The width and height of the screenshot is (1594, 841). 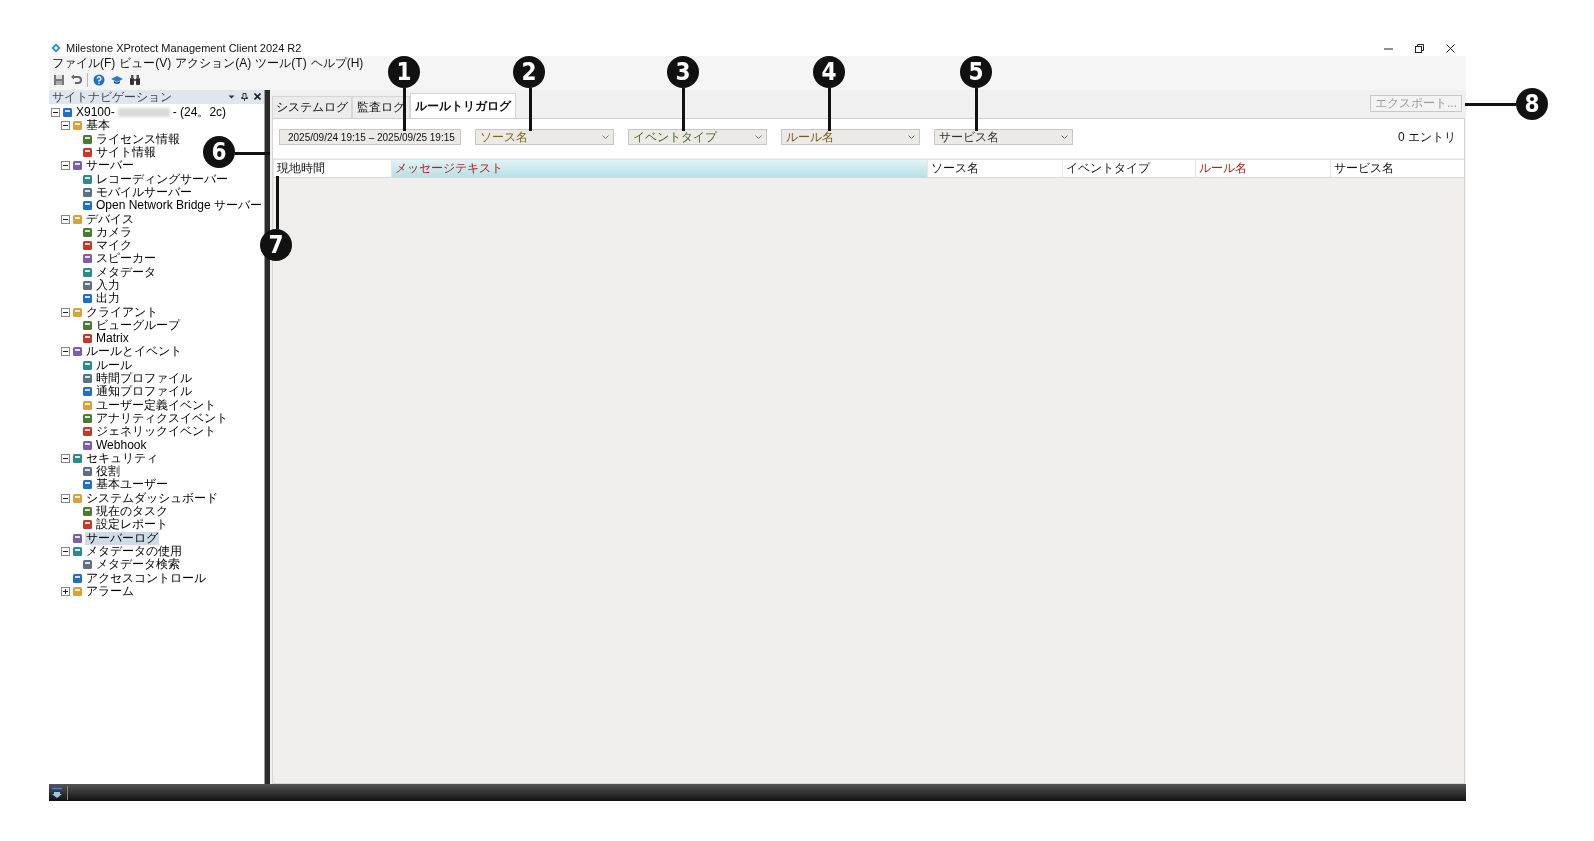 What do you see at coordinates (659, 168) in the screenshot?
I see `column-header: メッセージテキスト` at bounding box center [659, 168].